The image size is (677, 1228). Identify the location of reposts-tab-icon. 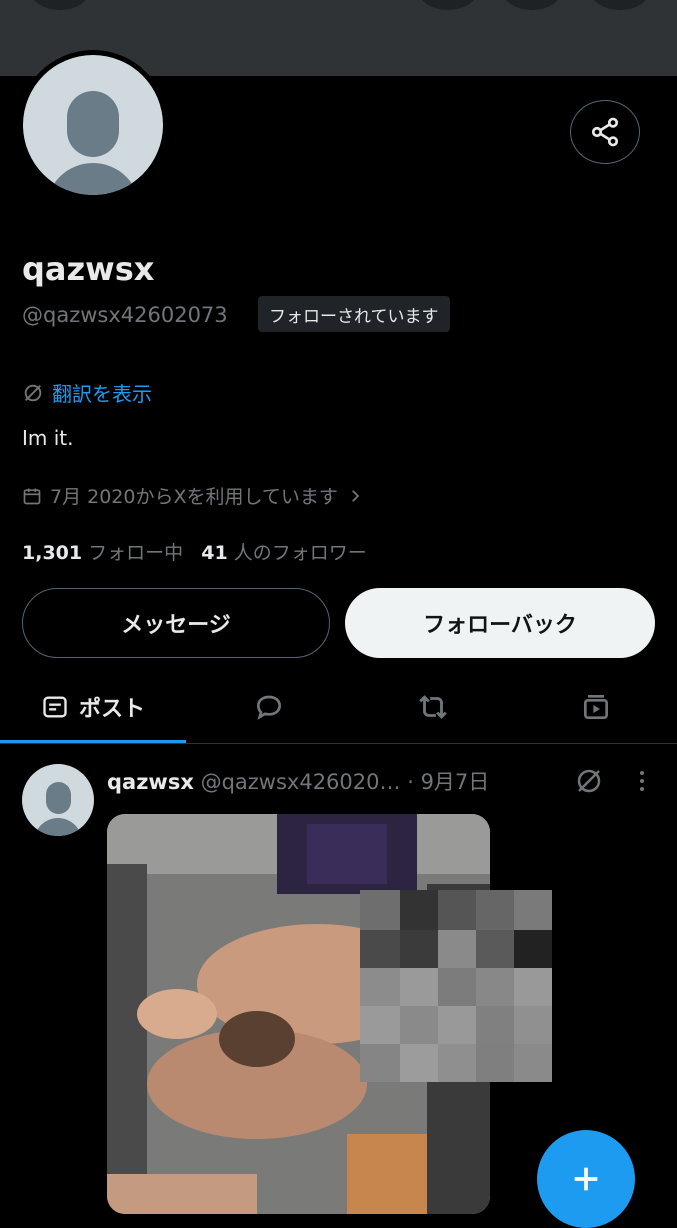
(433, 707).